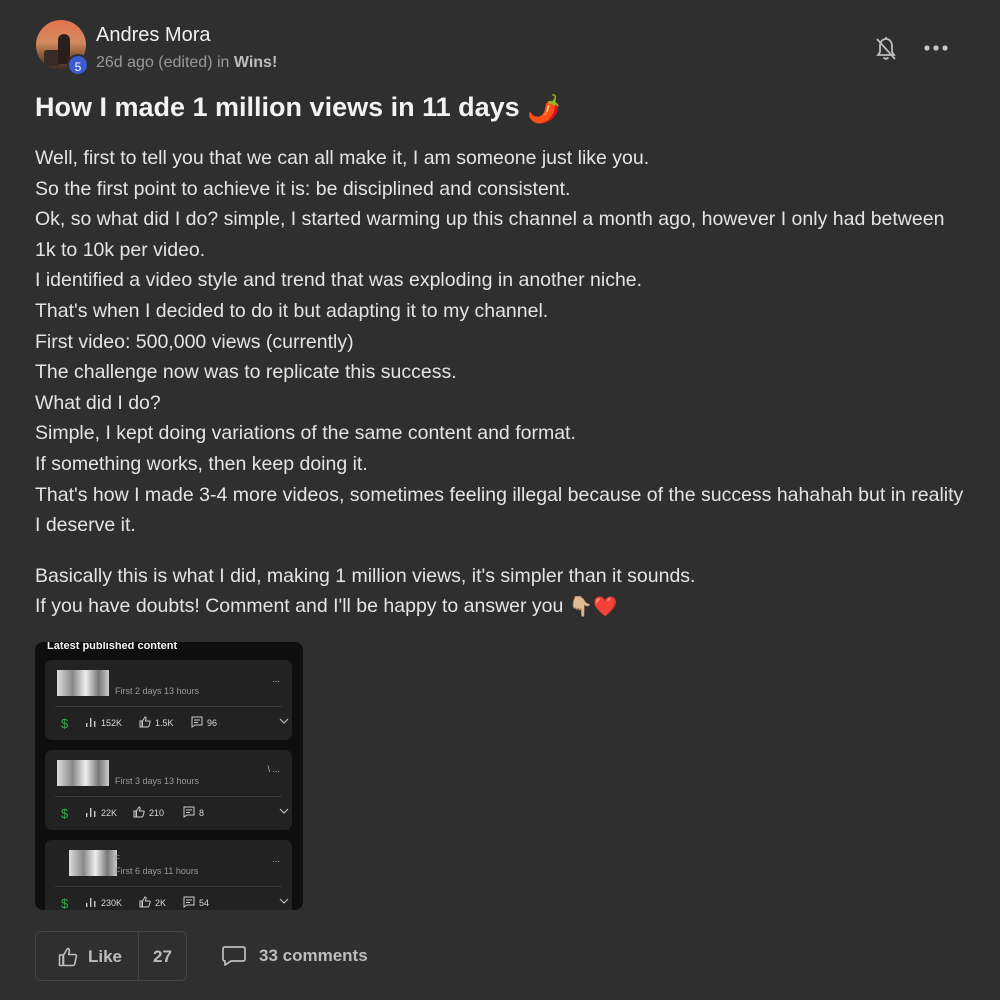  What do you see at coordinates (157, 871) in the screenshot?
I see `card-time: First 6 days 11 hours` at bounding box center [157, 871].